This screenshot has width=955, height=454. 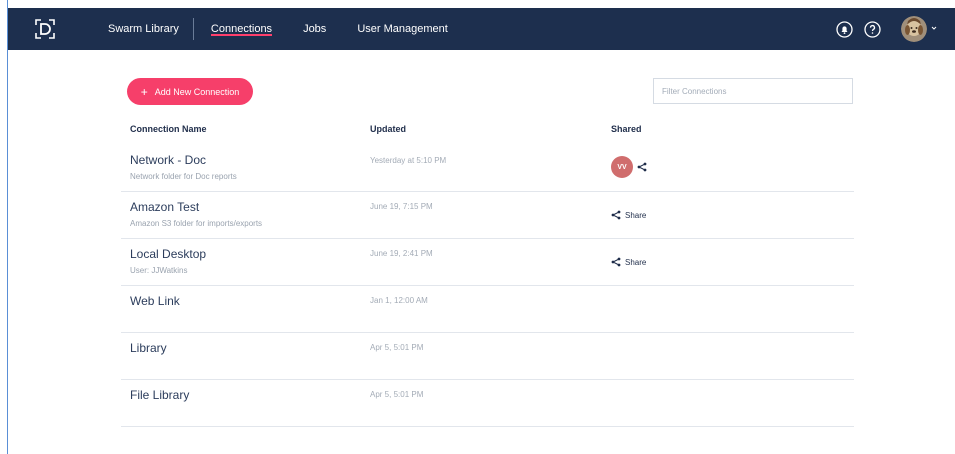 What do you see at coordinates (914, 29) in the screenshot?
I see `user-avatar` at bounding box center [914, 29].